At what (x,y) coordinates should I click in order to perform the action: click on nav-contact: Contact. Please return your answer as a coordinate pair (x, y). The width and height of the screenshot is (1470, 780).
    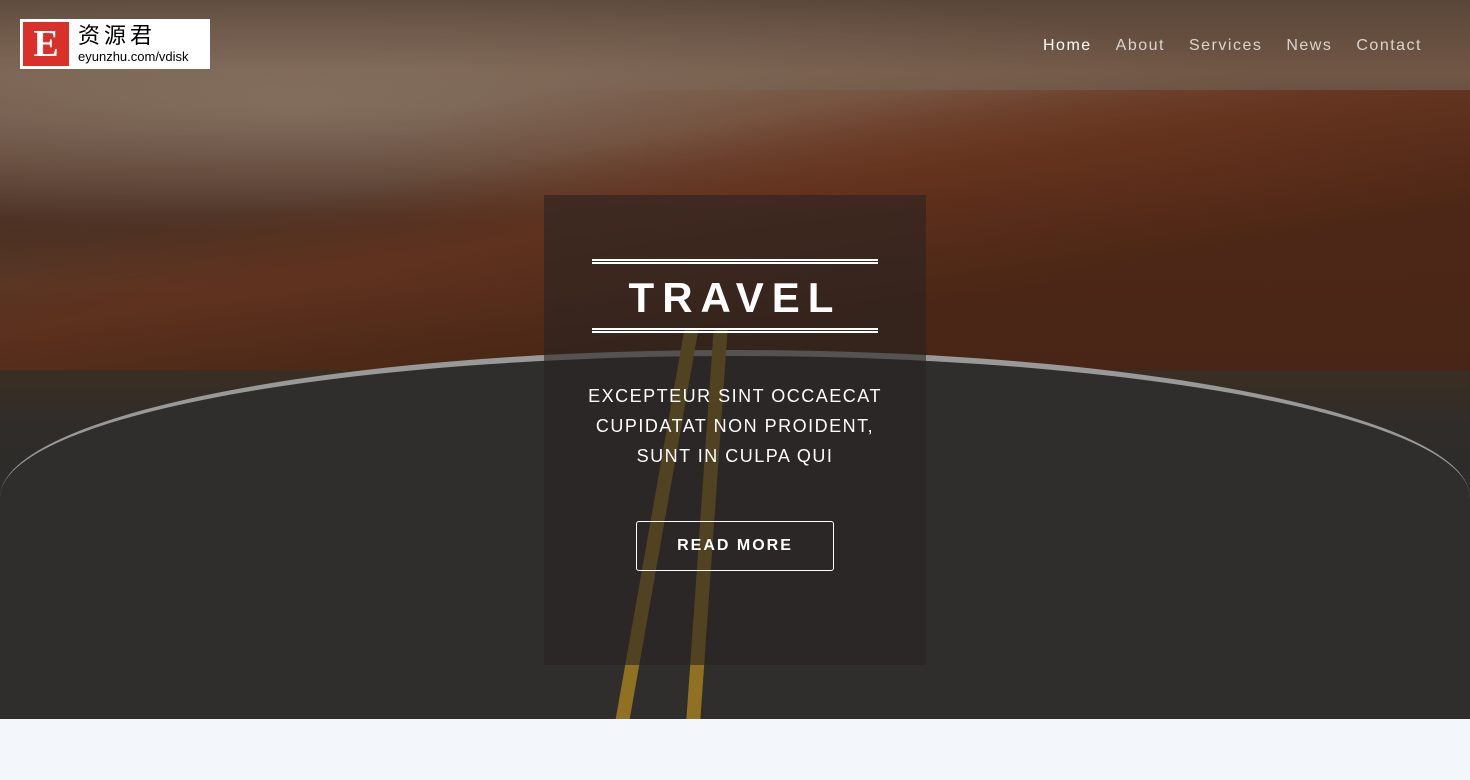
    Looking at the image, I should click on (1389, 46).